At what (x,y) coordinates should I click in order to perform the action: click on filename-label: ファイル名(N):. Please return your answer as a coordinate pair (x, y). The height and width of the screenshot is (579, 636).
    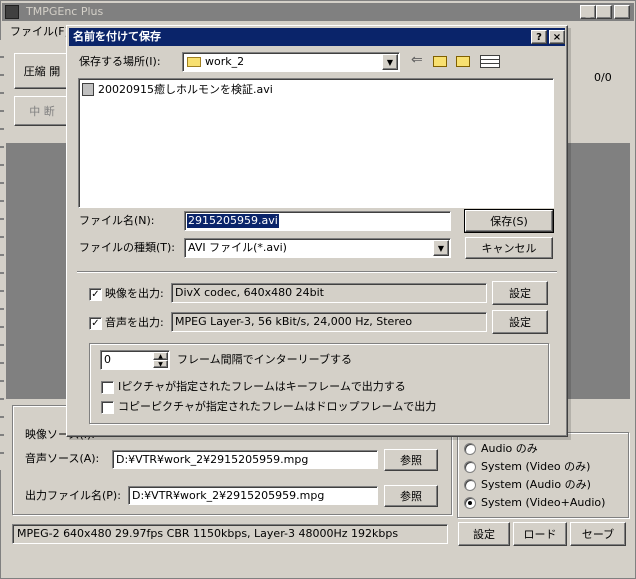
    Looking at the image, I should click on (117, 220).